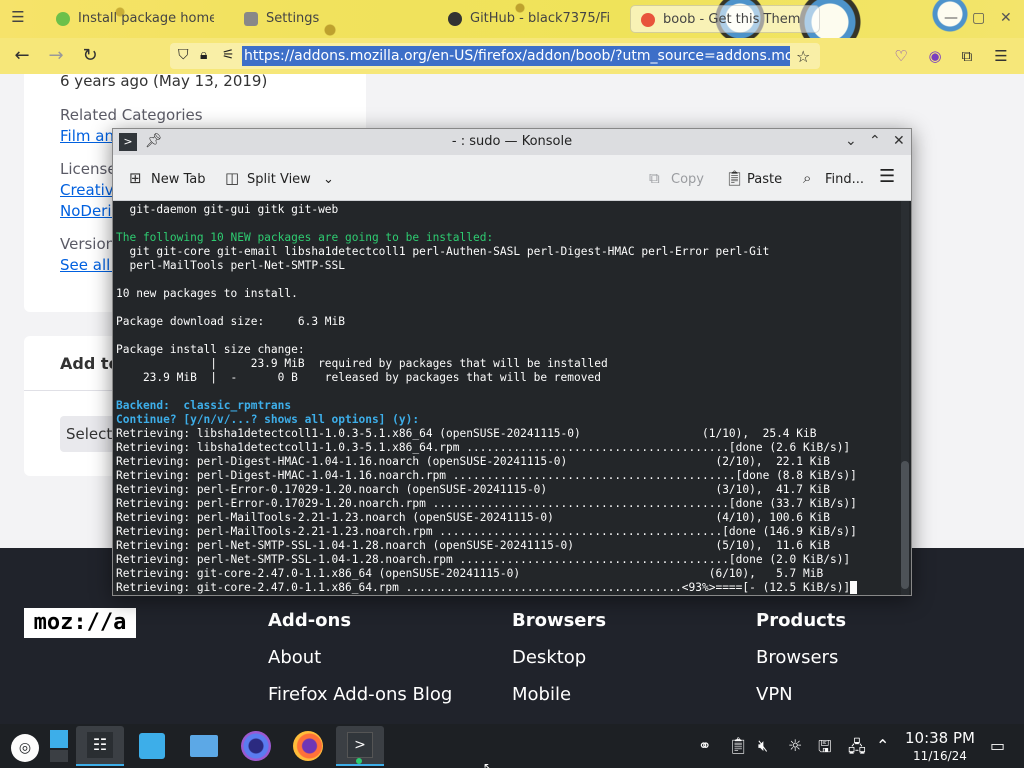  Describe the element at coordinates (753, 178) in the screenshot. I see `paste-button: 📋︎ Paste` at that location.